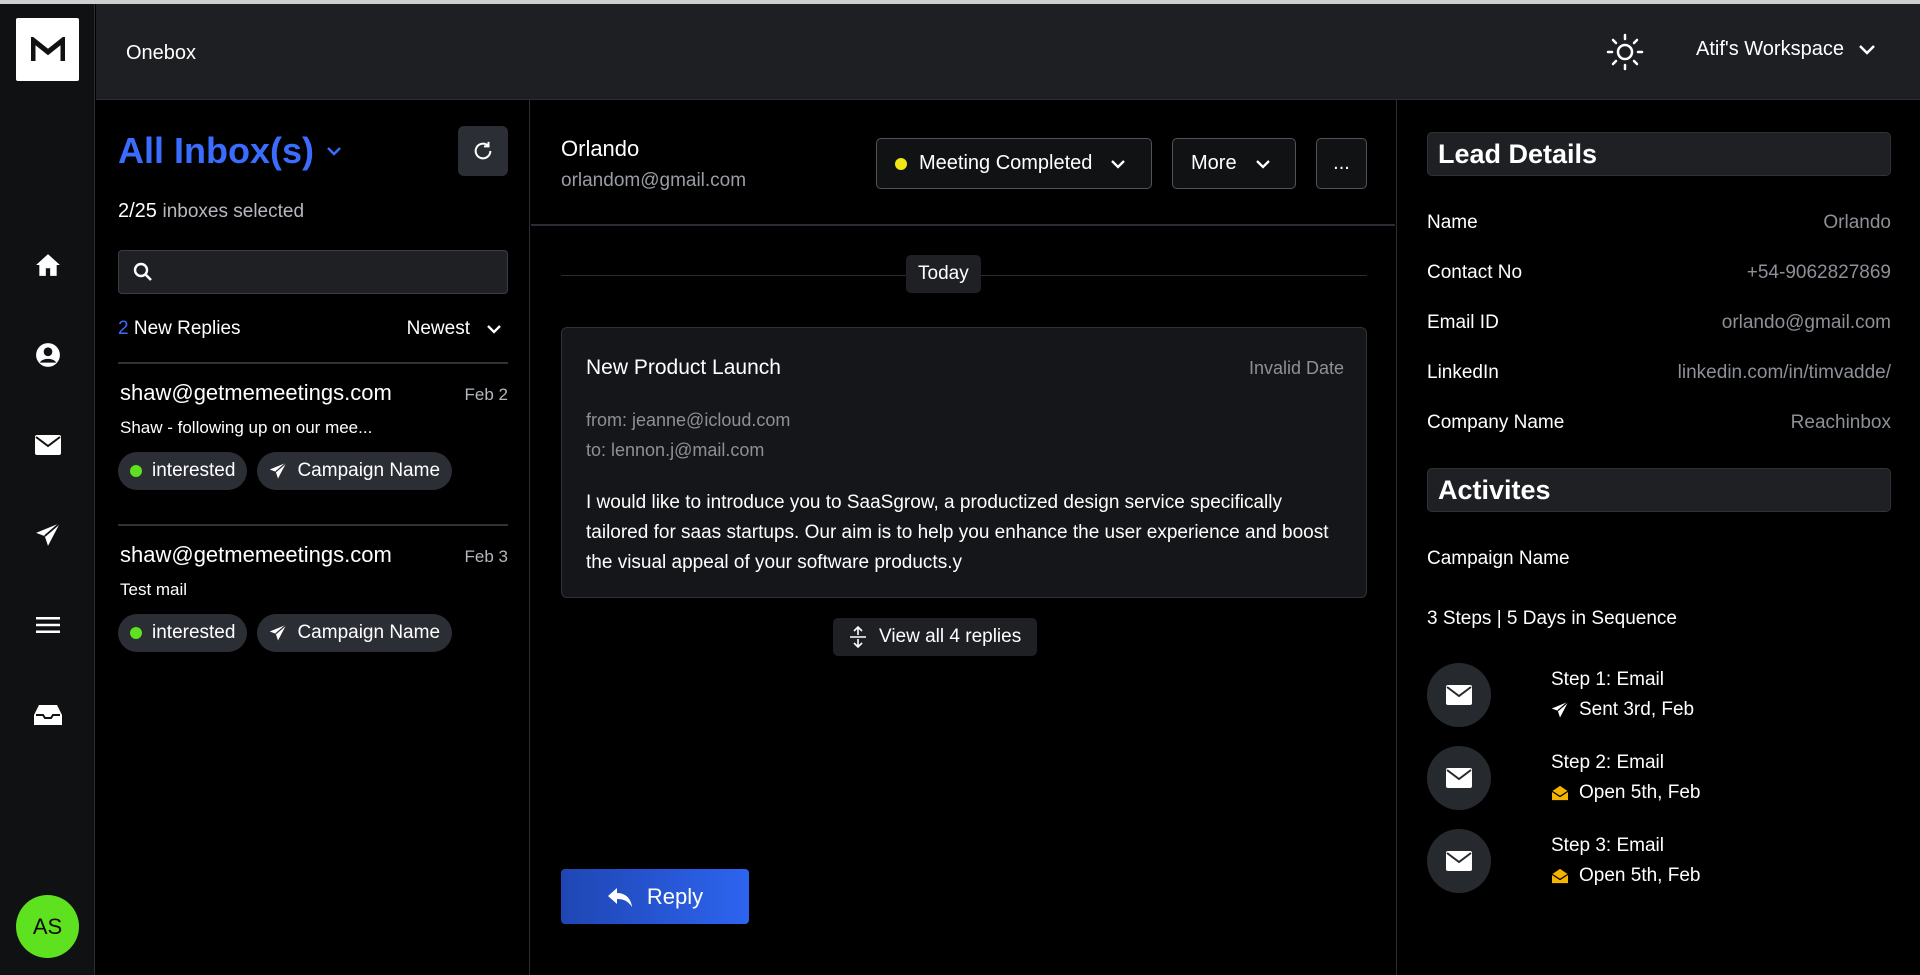 This screenshot has height=975, width=1920. I want to click on reply-button: Reply, so click(655, 896).